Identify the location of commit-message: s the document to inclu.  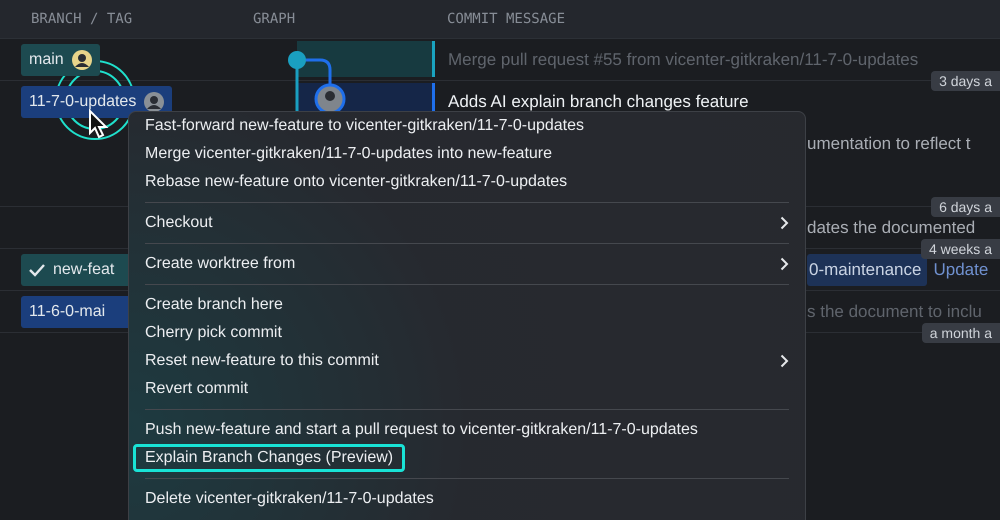
(894, 312).